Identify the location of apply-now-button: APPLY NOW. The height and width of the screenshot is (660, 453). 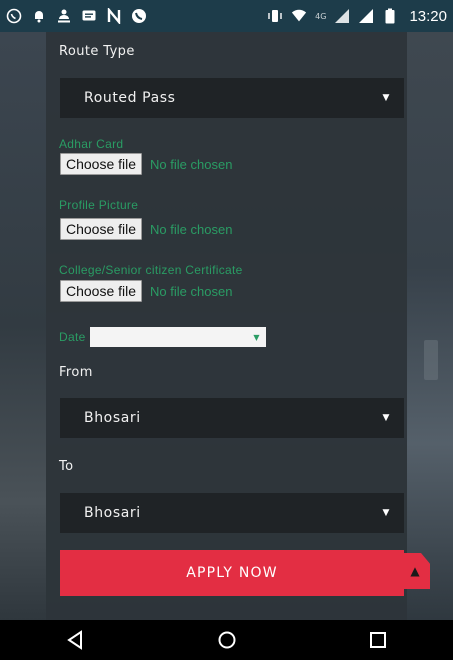
(232, 573).